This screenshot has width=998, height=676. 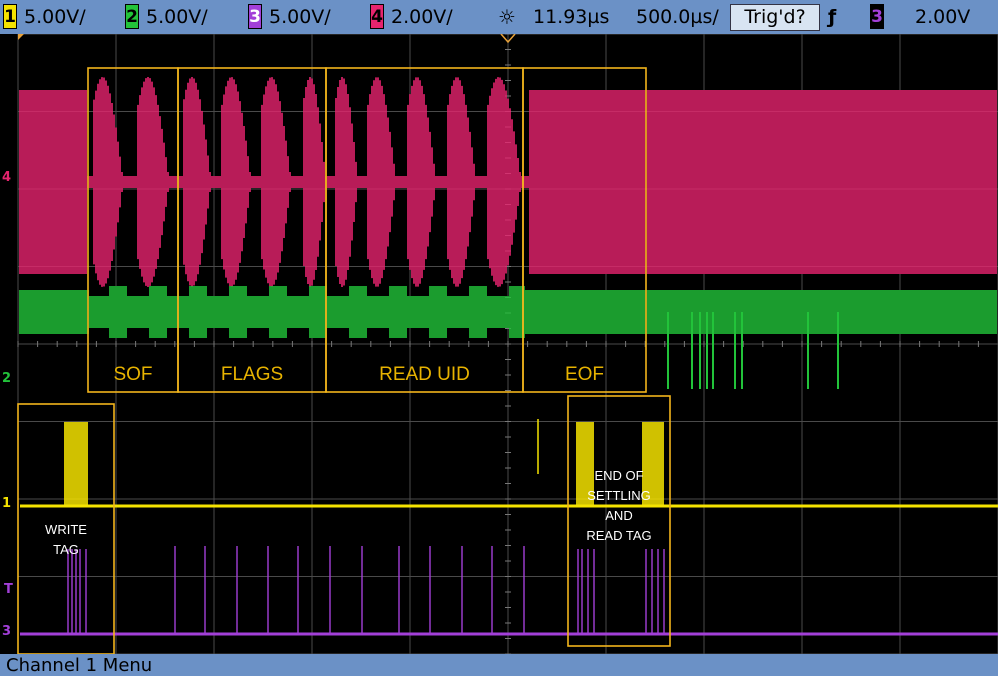 I want to click on annotation-settle-line1: END OF, so click(x=619, y=475).